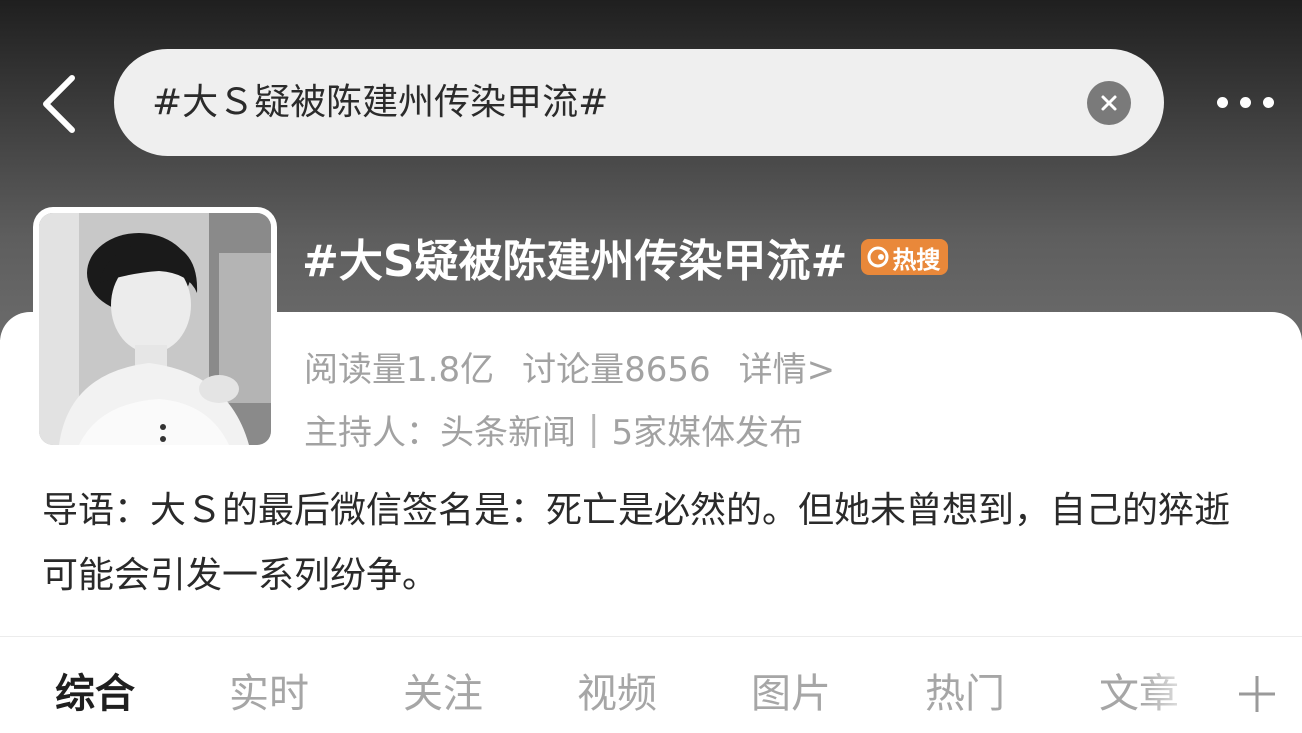 The height and width of the screenshot is (733, 1302). Describe the element at coordinates (372, 432) in the screenshot. I see `host-label-text: 主持人：` at that location.